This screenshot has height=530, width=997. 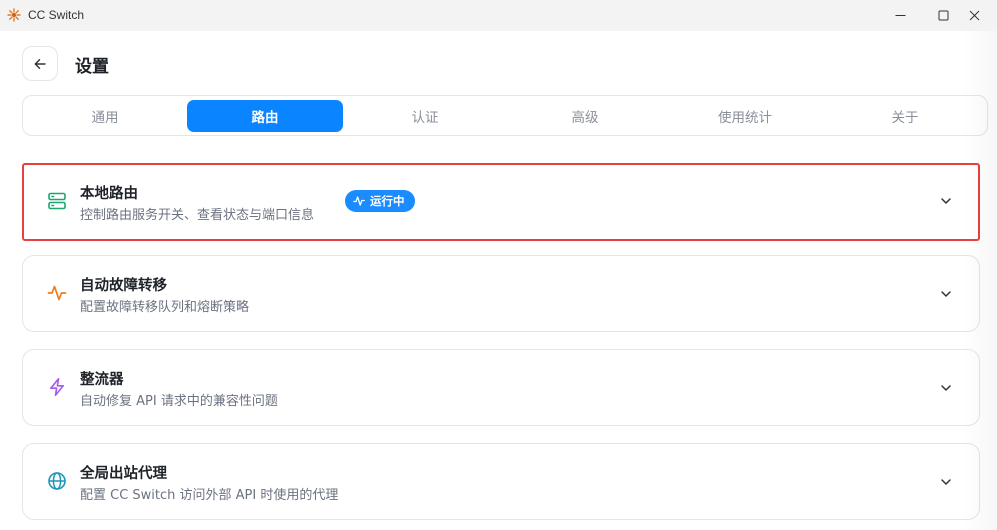 What do you see at coordinates (501, 387) in the screenshot?
I see `section-rectifier: 整流器 自动修复 API 请求中的兼容性问题` at bounding box center [501, 387].